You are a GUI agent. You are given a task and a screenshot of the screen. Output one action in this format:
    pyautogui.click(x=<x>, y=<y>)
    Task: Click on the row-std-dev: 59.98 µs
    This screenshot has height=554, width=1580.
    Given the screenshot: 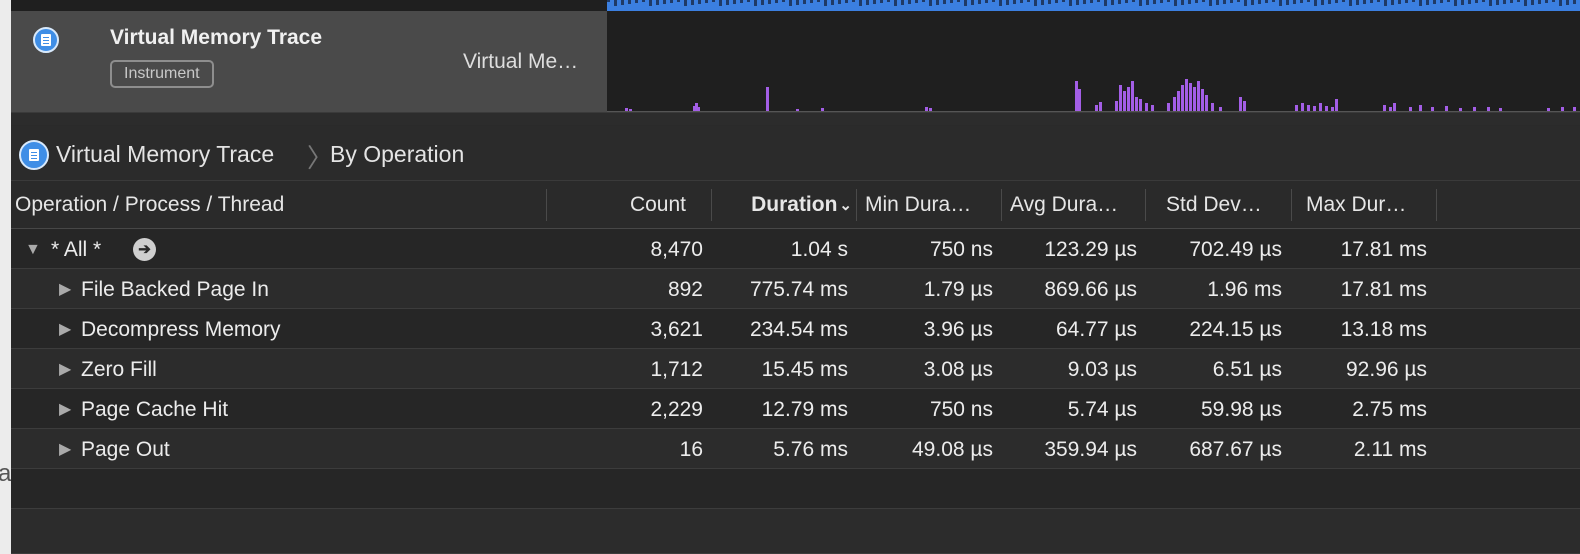 What is the action you would take?
    pyautogui.click(x=1241, y=409)
    